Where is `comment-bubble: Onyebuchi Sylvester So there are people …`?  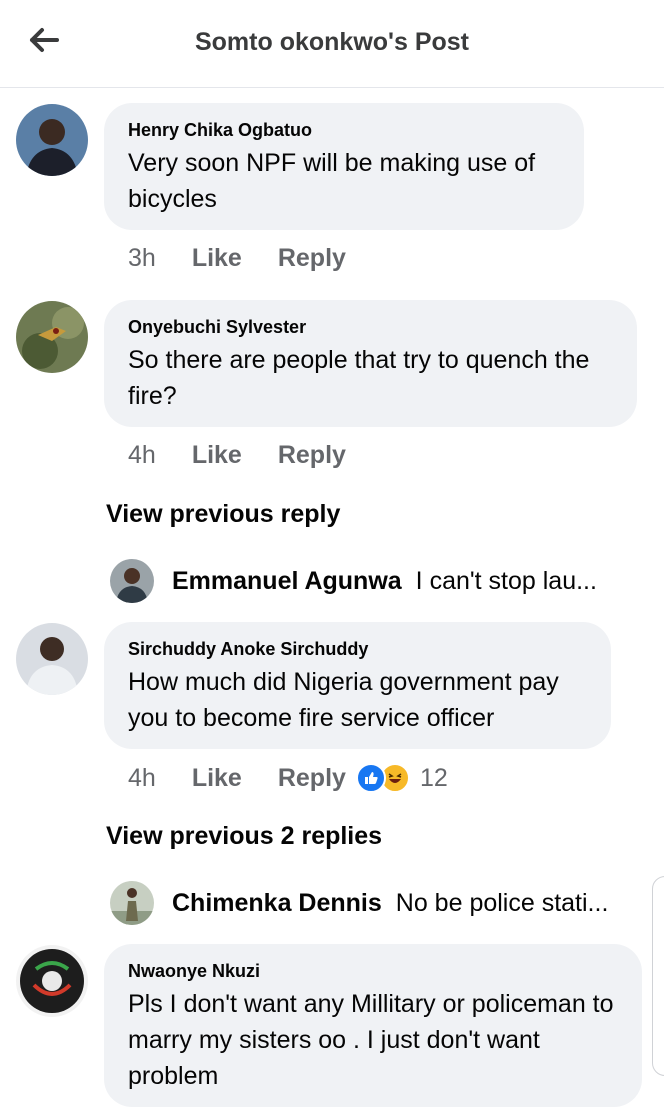 comment-bubble: Onyebuchi Sylvester So there are people … is located at coordinates (370, 363).